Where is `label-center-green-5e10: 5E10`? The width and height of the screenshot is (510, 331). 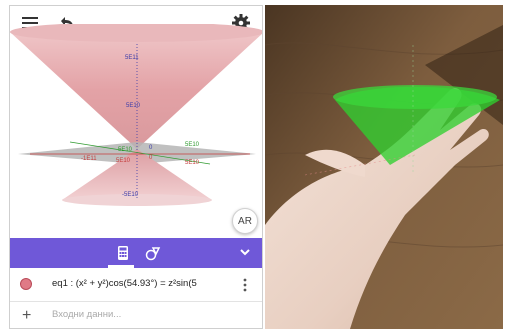
label-center-green-5e10: 5E10 is located at coordinates (125, 150).